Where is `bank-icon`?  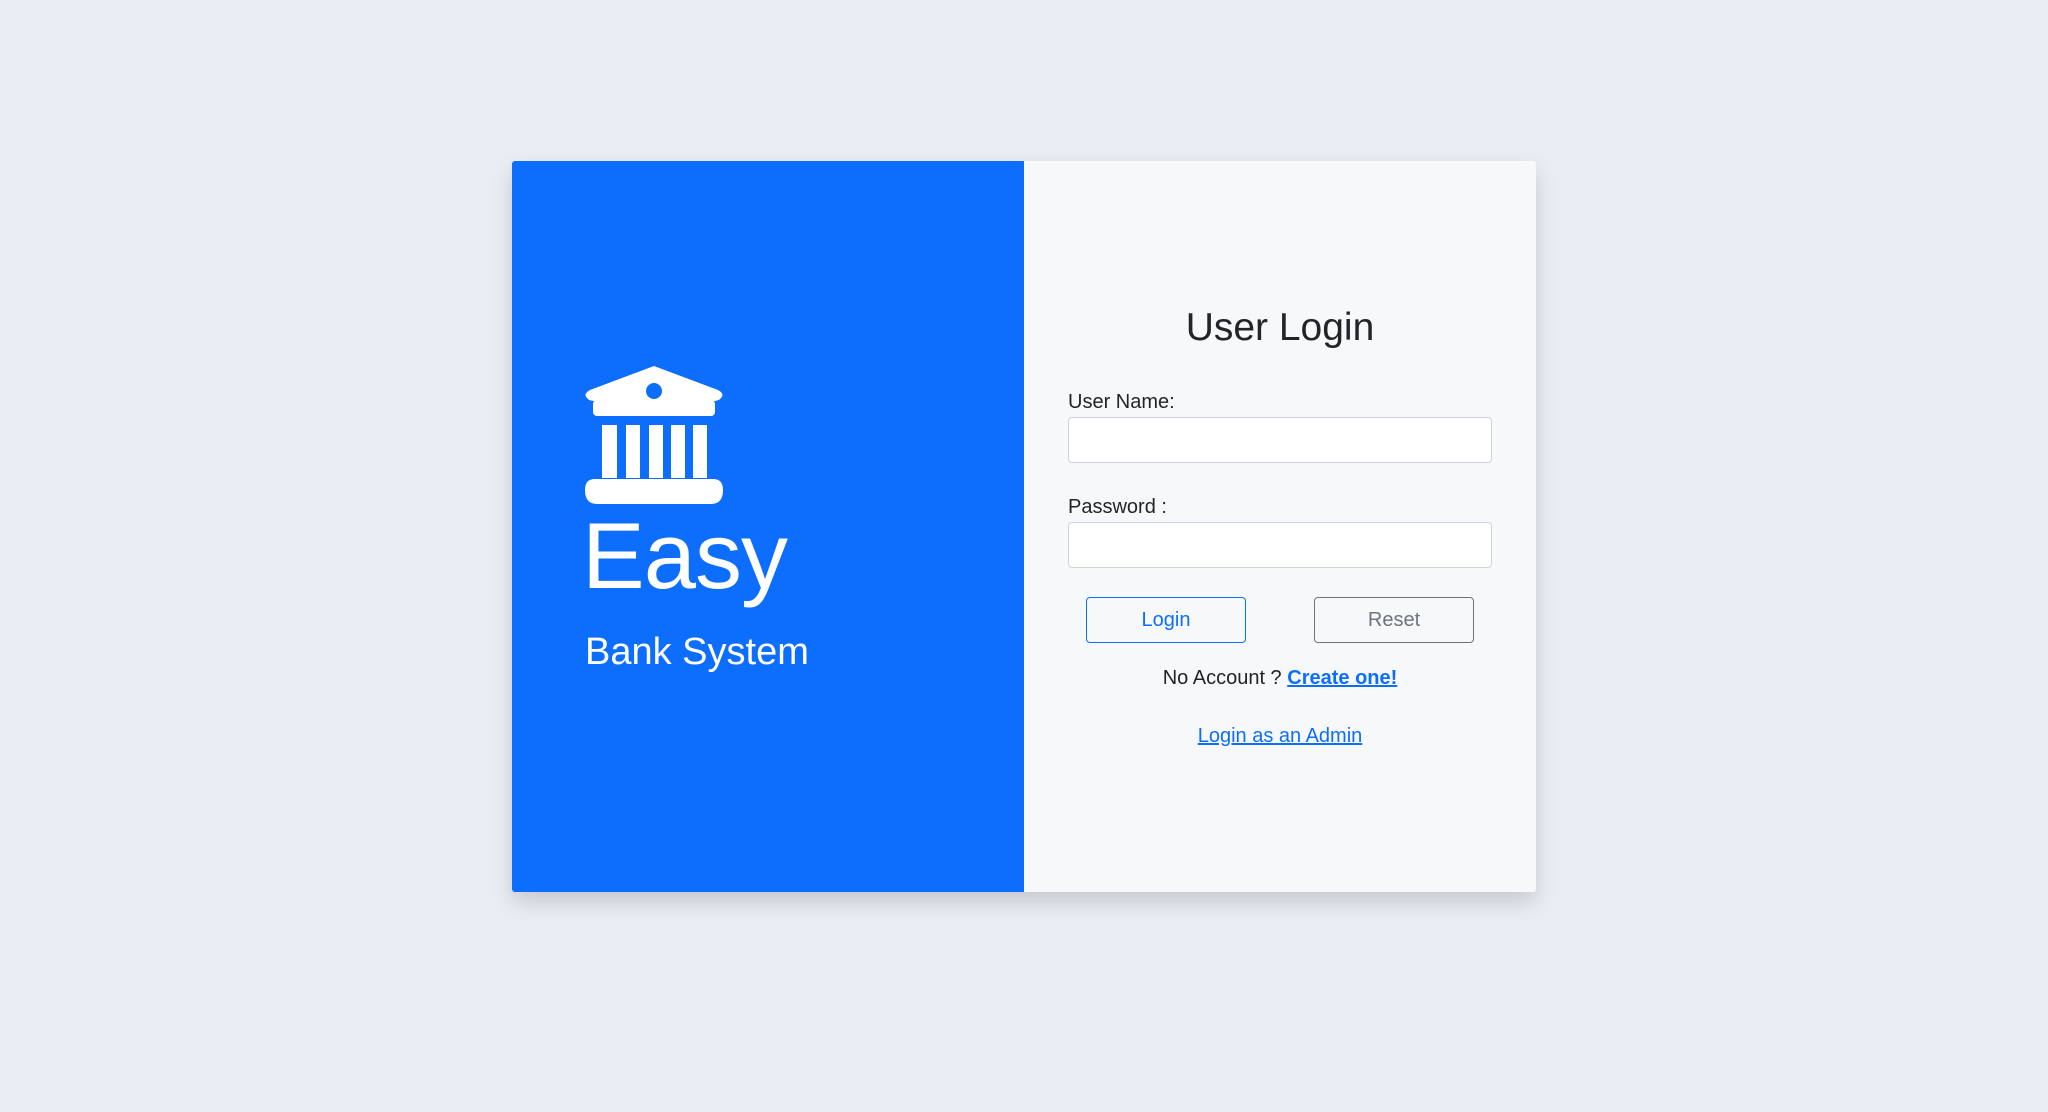 bank-icon is located at coordinates (654, 435).